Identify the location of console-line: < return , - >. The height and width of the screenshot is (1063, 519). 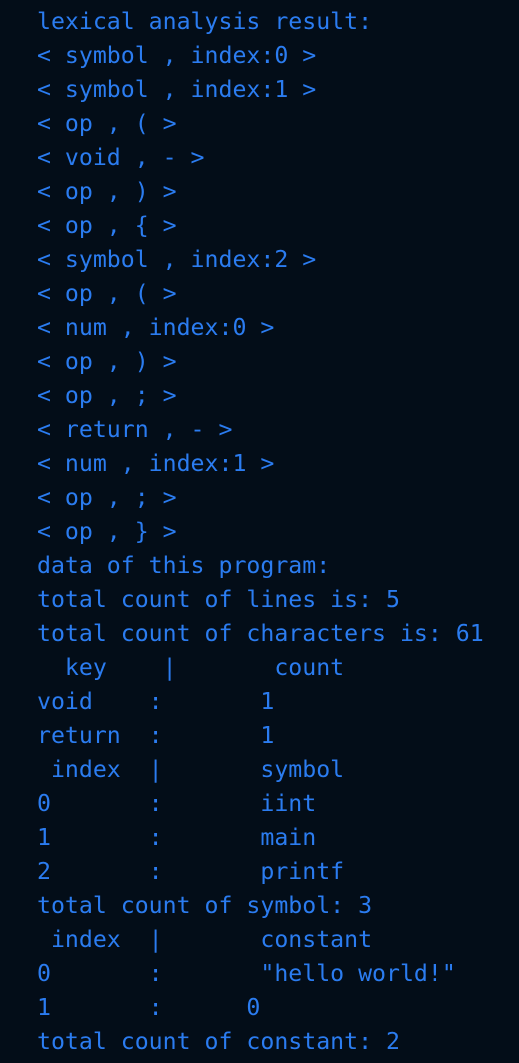
(135, 429).